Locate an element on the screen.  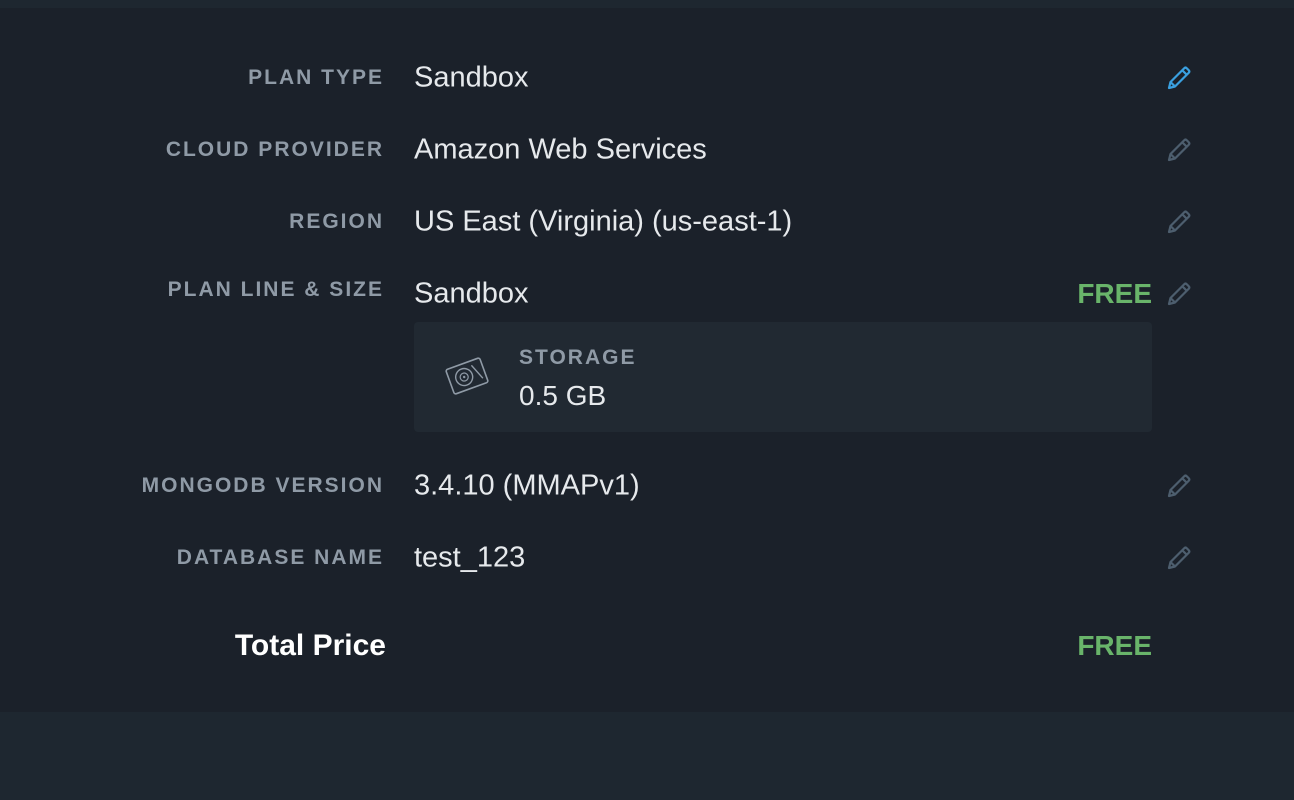
cloud-provider-label: CLOUD PROVIDER is located at coordinates (274, 149).